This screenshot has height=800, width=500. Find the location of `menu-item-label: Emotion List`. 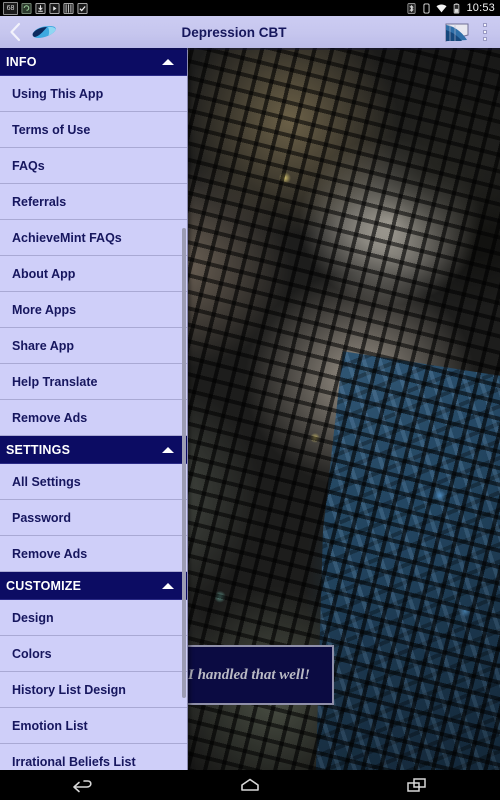

menu-item-label: Emotion List is located at coordinates (50, 725).